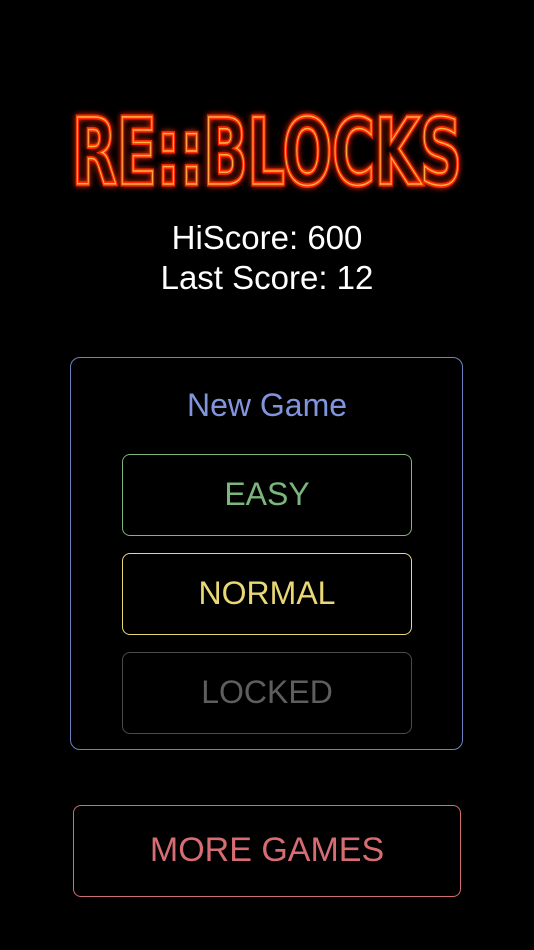  What do you see at coordinates (267, 693) in the screenshot?
I see `locked-button: LOCKED` at bounding box center [267, 693].